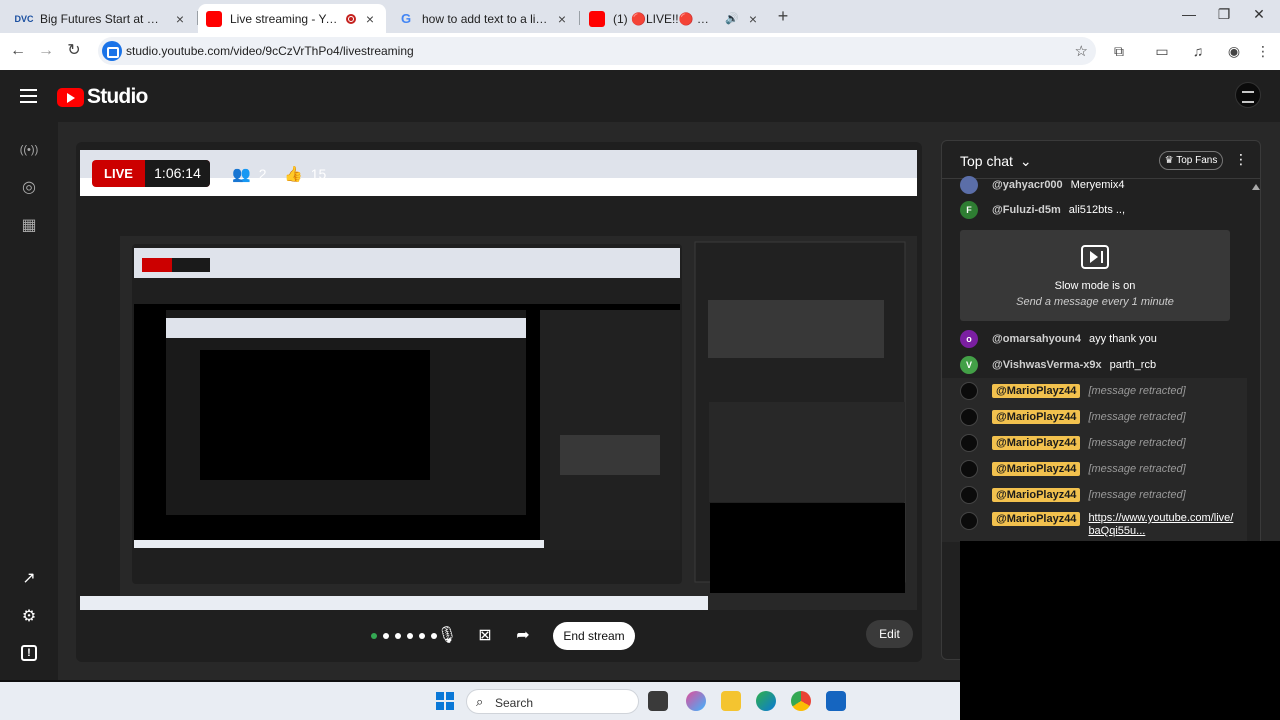  Describe the element at coordinates (1094, 185) in the screenshot. I see `chat-message: @yahyacr000 Meryemix4` at that location.